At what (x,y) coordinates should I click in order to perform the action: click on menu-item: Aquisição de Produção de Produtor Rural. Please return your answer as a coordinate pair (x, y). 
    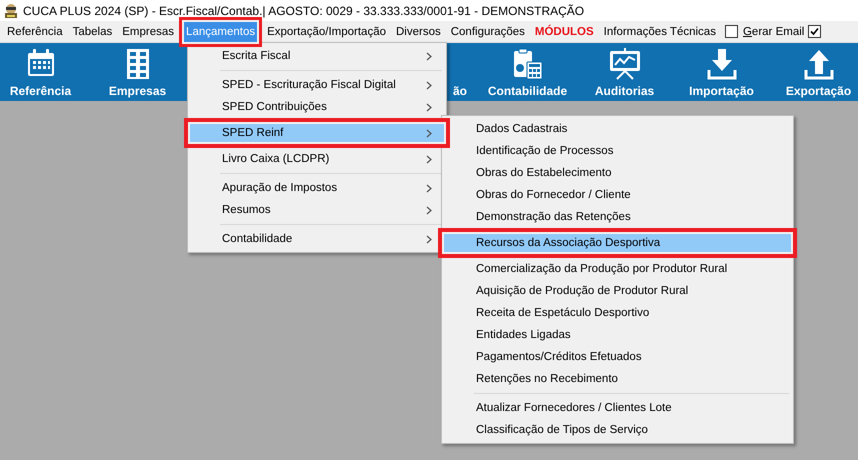
    Looking at the image, I should click on (617, 291).